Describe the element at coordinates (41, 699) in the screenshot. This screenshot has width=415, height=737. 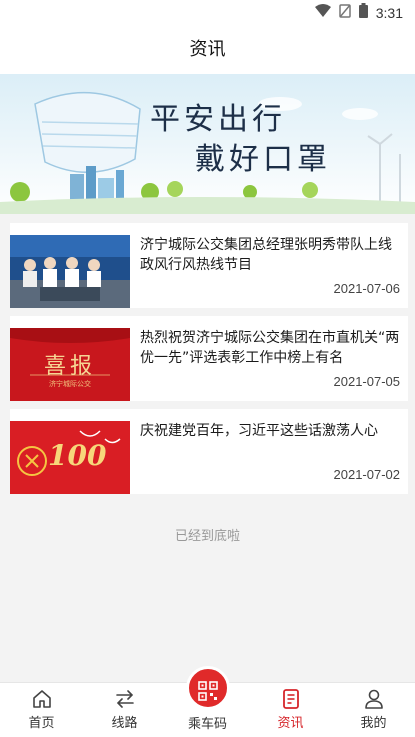
I see `home-icon` at that location.